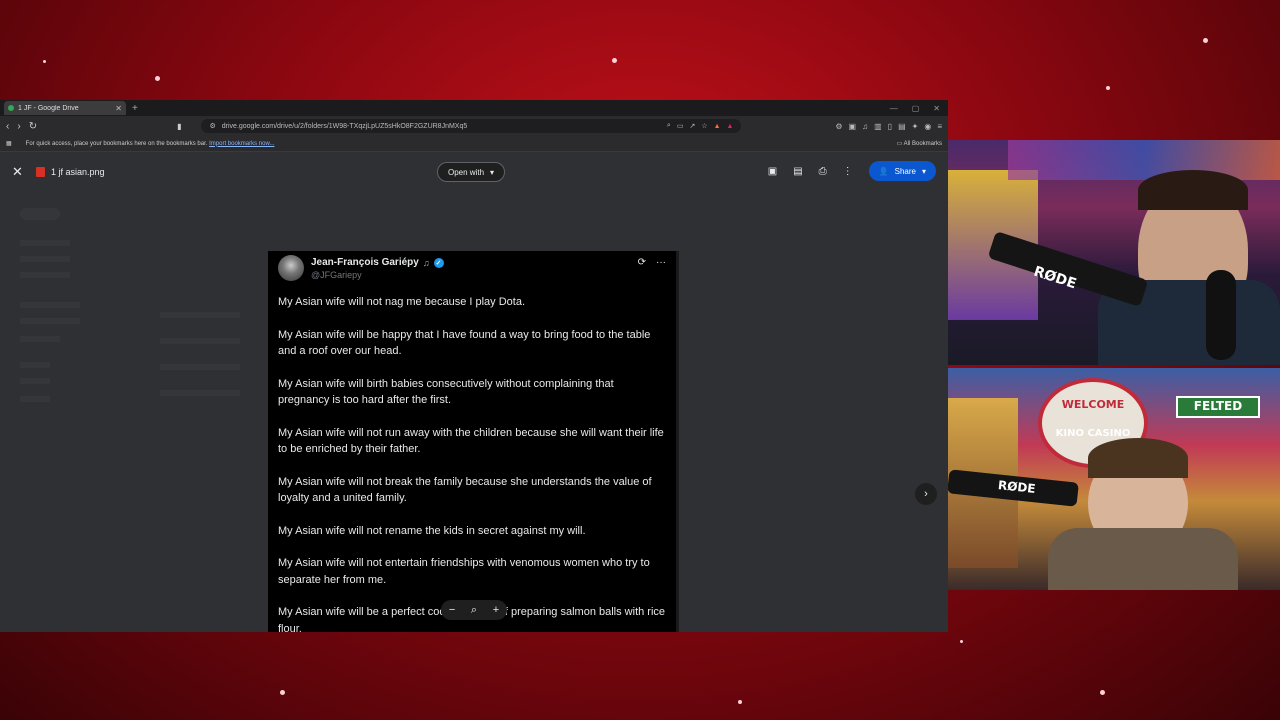 Image resolution: width=1280 pixels, height=720 pixels. What do you see at coordinates (902, 126) in the screenshot?
I see `screenshot-icon: ▤` at bounding box center [902, 126].